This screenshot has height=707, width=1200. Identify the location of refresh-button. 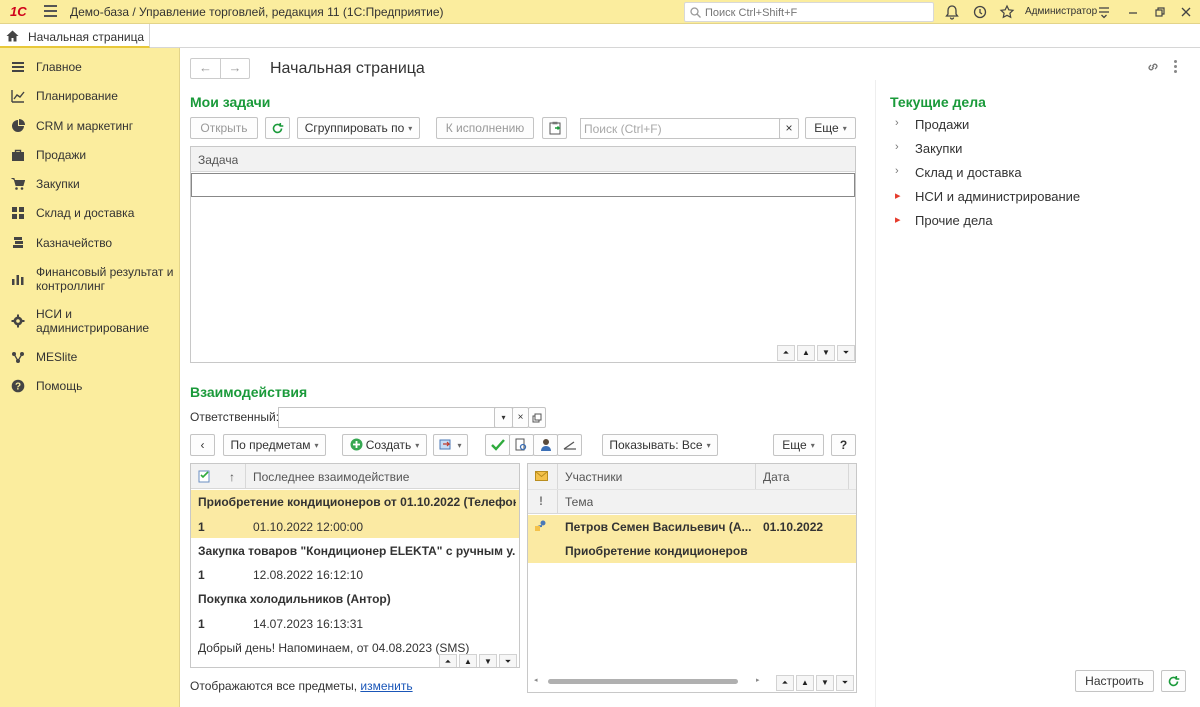
(277, 128).